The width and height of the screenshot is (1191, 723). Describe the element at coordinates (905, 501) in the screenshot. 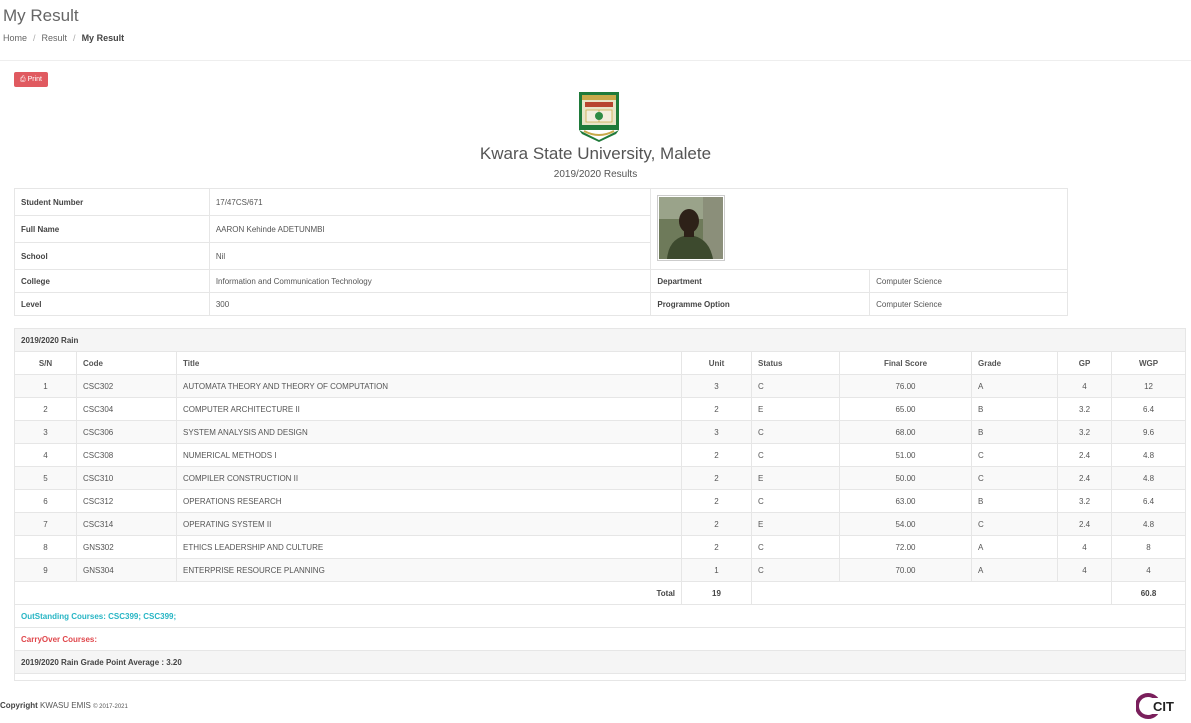

I see `cell-final-score: 63.00` at that location.